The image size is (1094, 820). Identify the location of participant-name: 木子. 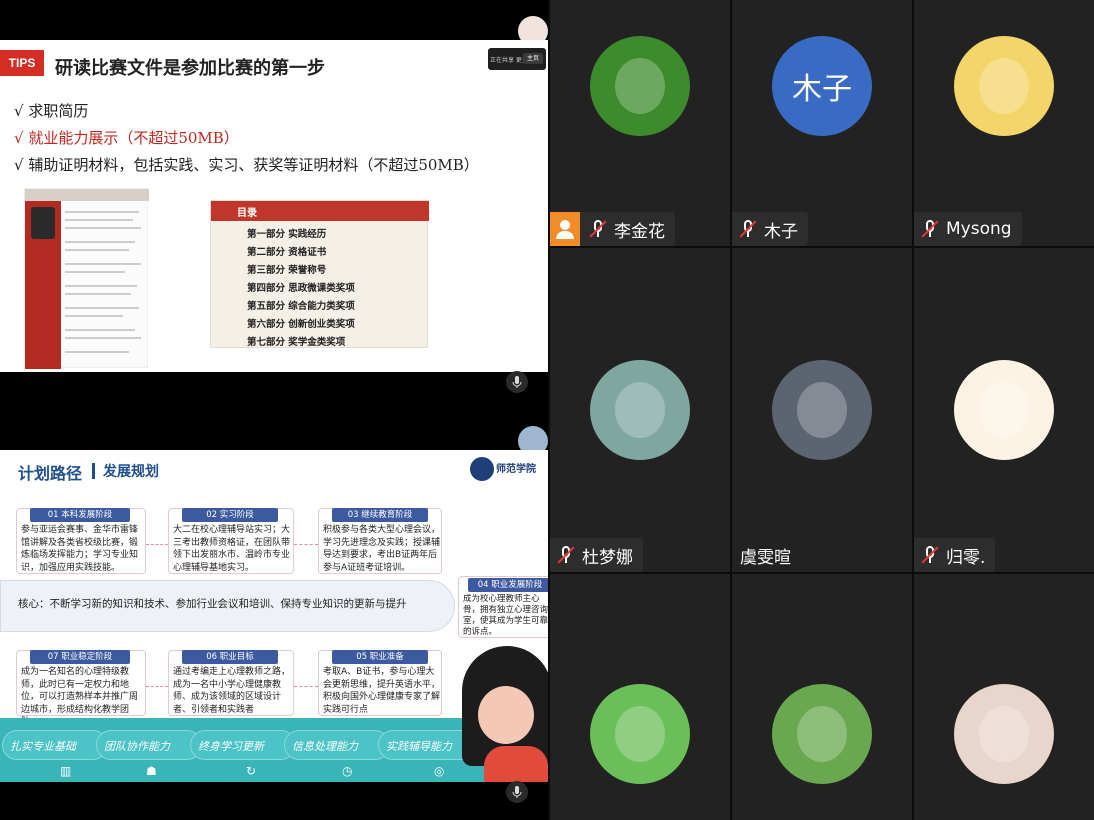
(781, 231).